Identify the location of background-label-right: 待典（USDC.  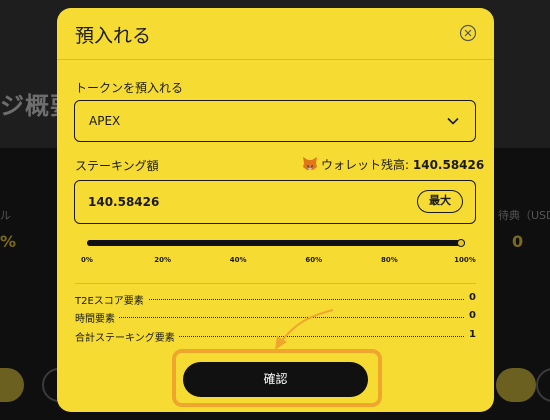
(524, 215).